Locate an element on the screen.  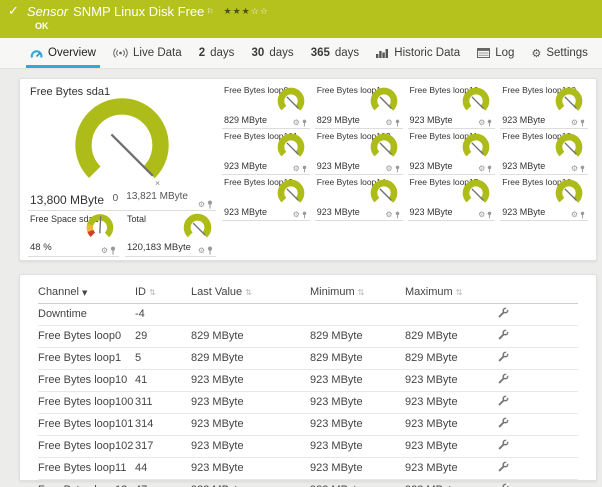
priority-star-rating: ★★★☆☆ is located at coordinates (246, 12).